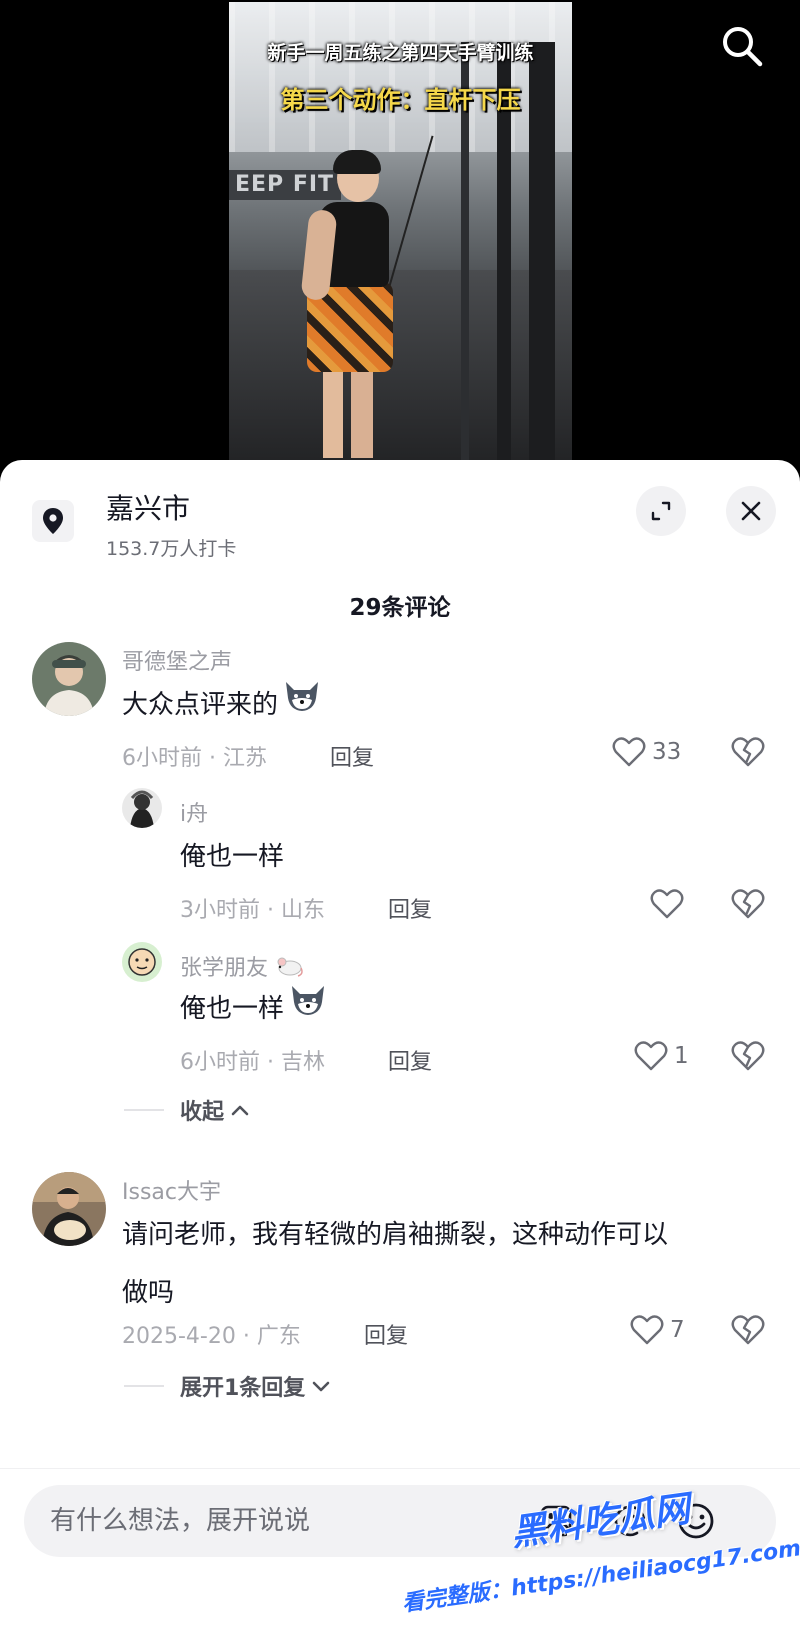 Image resolution: width=800 pixels, height=1638 pixels. What do you see at coordinates (400, 99) in the screenshot?
I see `video-subtitle: 第三个动作：直杆下压` at bounding box center [400, 99].